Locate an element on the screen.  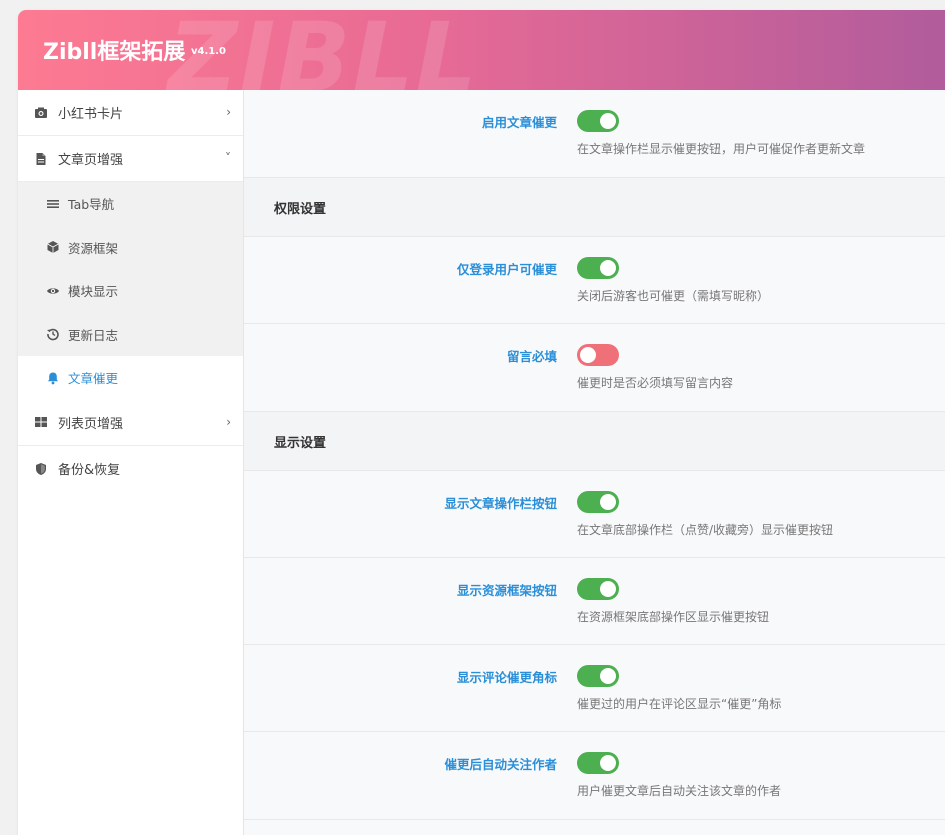
setting-label: 显示文章操作栏按钮 is located at coordinates (500, 503).